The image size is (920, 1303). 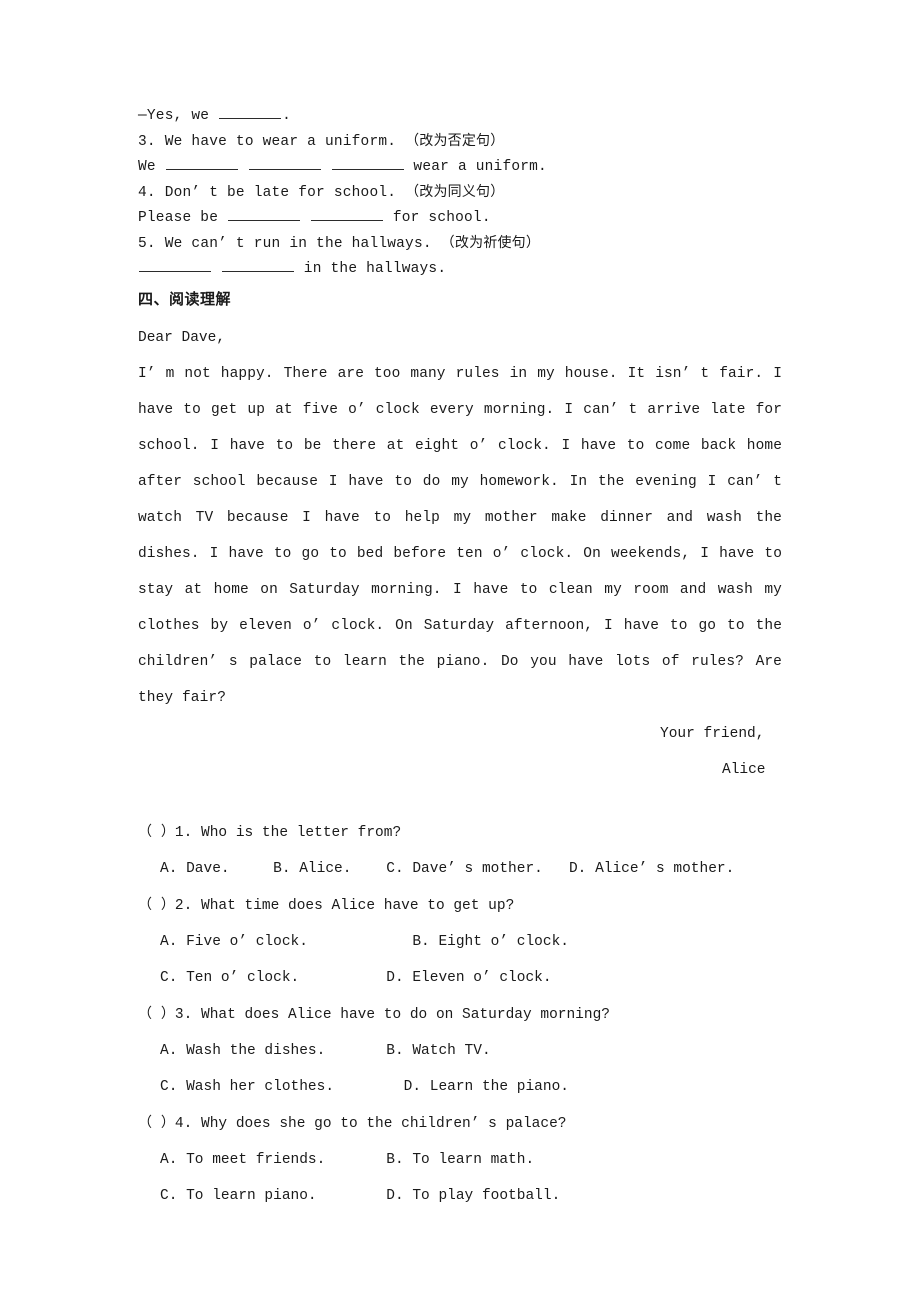 What do you see at coordinates (370, 269) in the screenshot?
I see `question-5-answer-suffix: in the hallways.` at bounding box center [370, 269].